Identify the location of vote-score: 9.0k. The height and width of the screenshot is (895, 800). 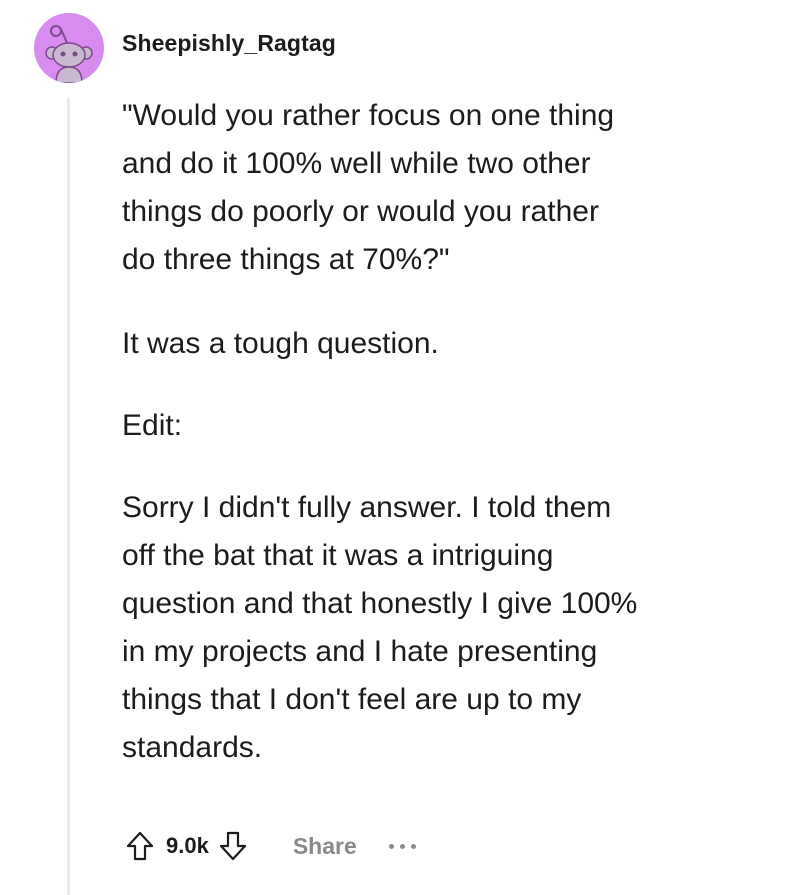
(187, 845).